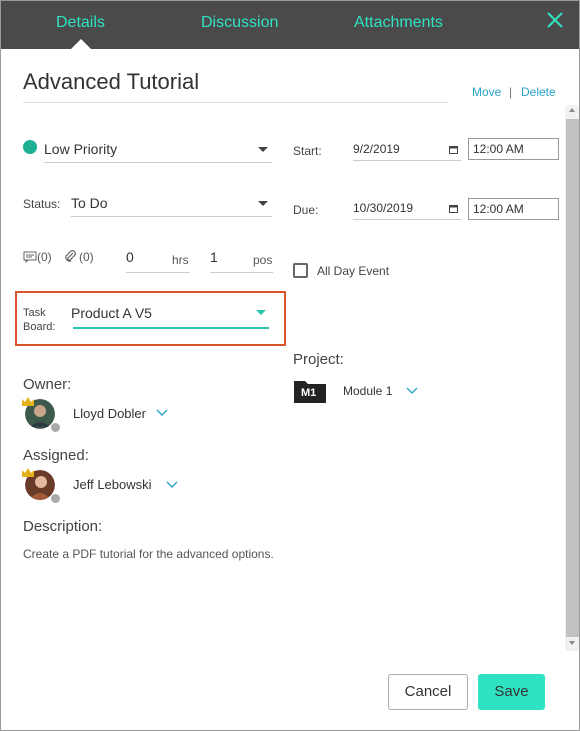 This screenshot has height=731, width=580. Describe the element at coordinates (34, 313) in the screenshot. I see `taskboard-label-line1: Task` at that location.